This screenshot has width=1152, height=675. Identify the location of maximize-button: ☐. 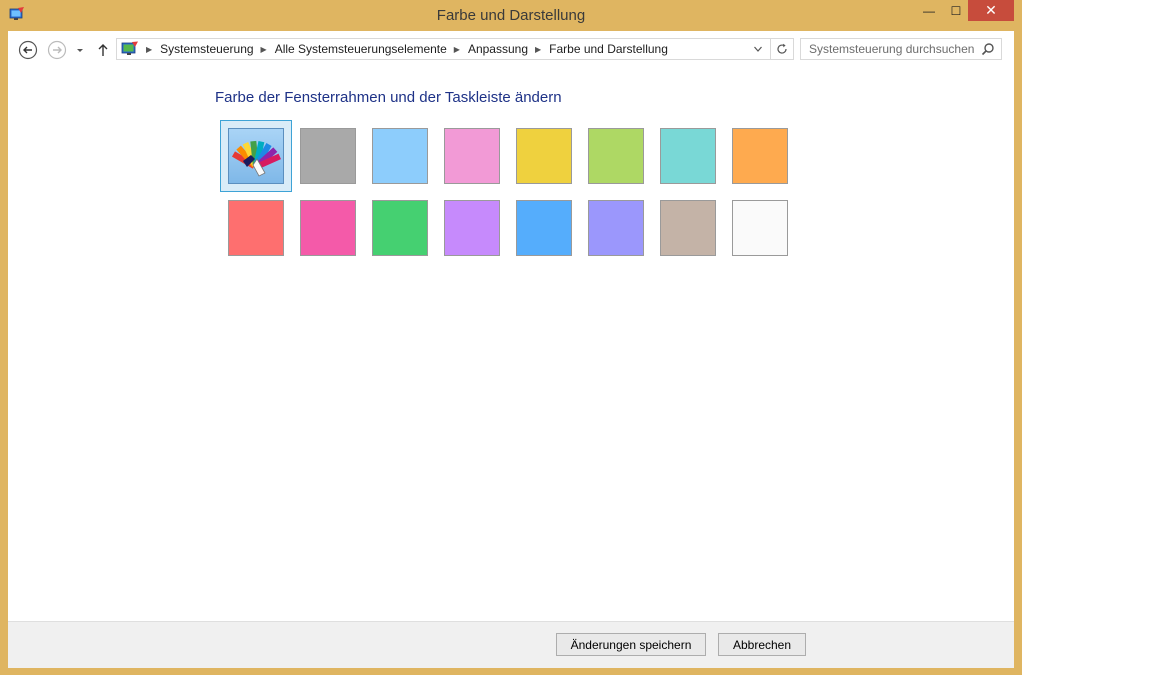
(956, 10).